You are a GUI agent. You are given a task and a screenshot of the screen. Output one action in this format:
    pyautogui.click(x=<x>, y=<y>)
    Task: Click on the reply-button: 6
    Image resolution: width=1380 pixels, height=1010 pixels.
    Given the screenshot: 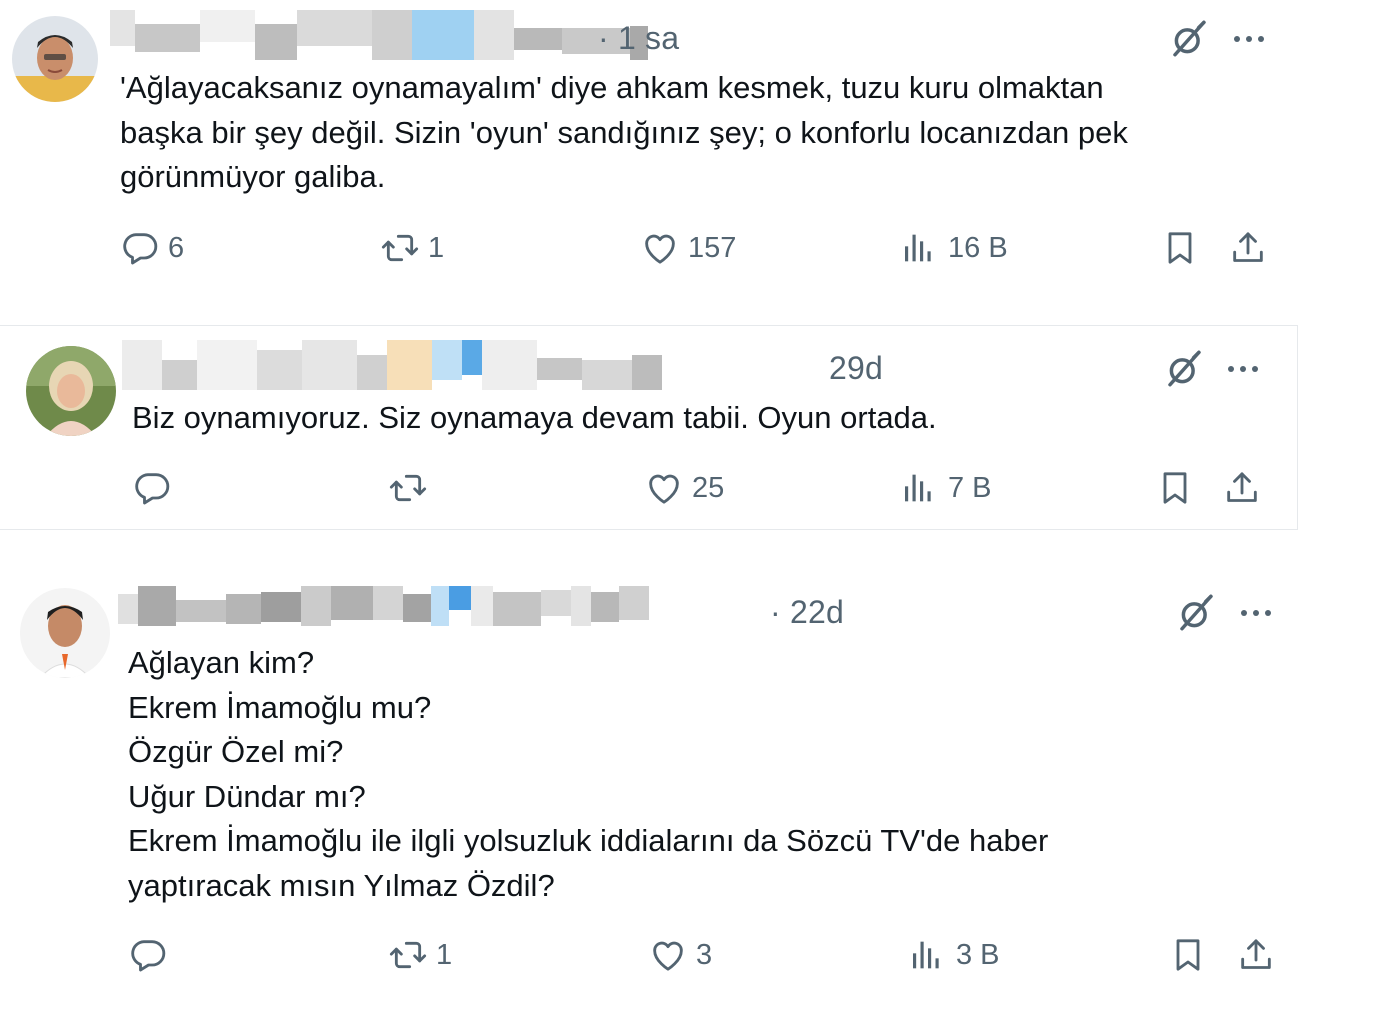 What is the action you would take?
    pyautogui.click(x=152, y=248)
    